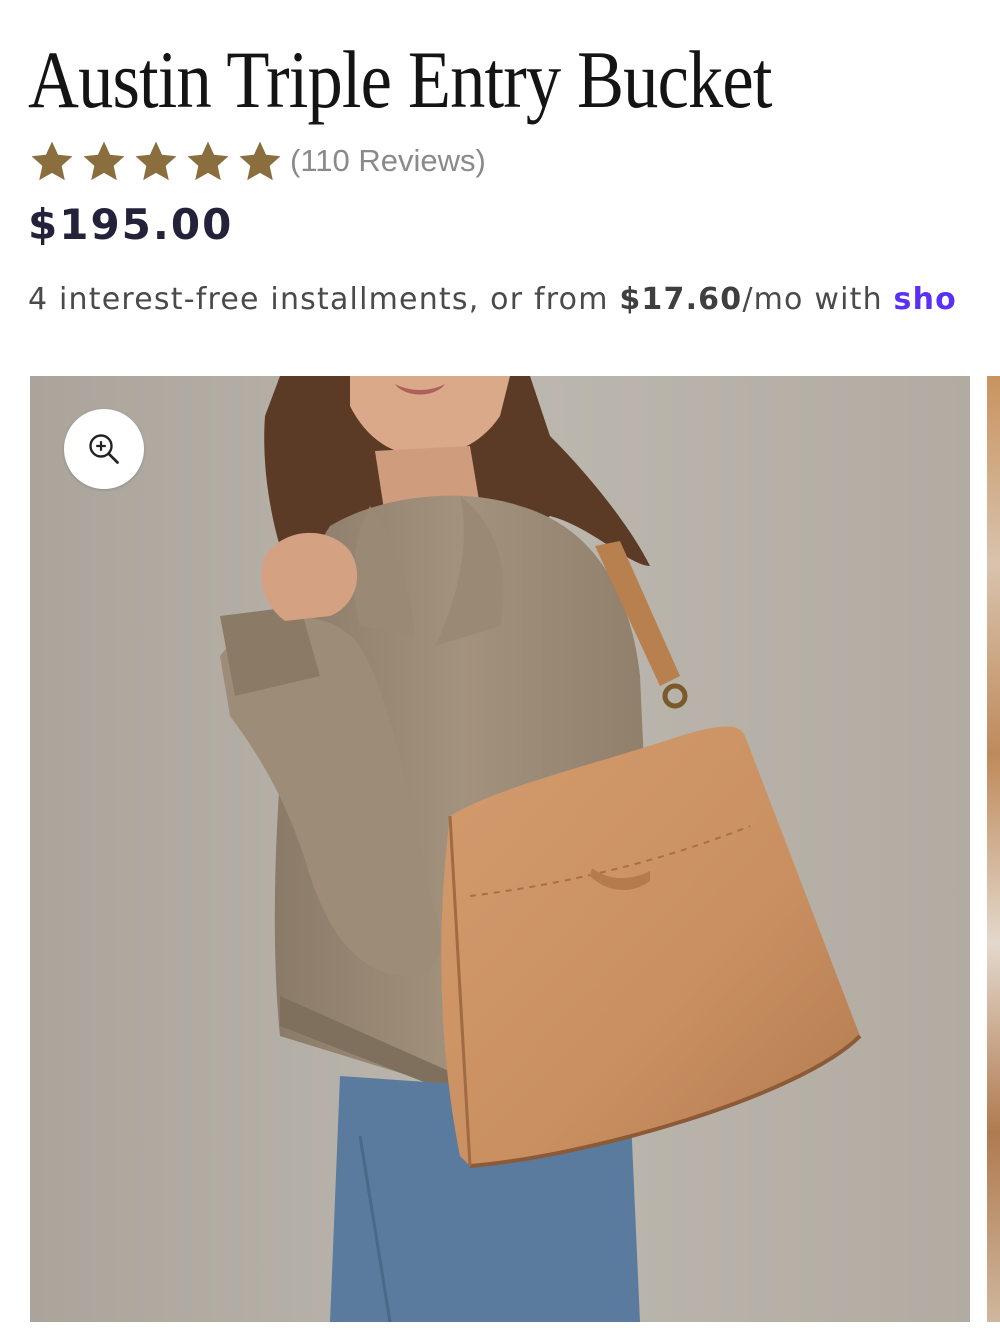 Image resolution: width=1000 pixels, height=1333 pixels. I want to click on next-product-image, so click(993, 849).